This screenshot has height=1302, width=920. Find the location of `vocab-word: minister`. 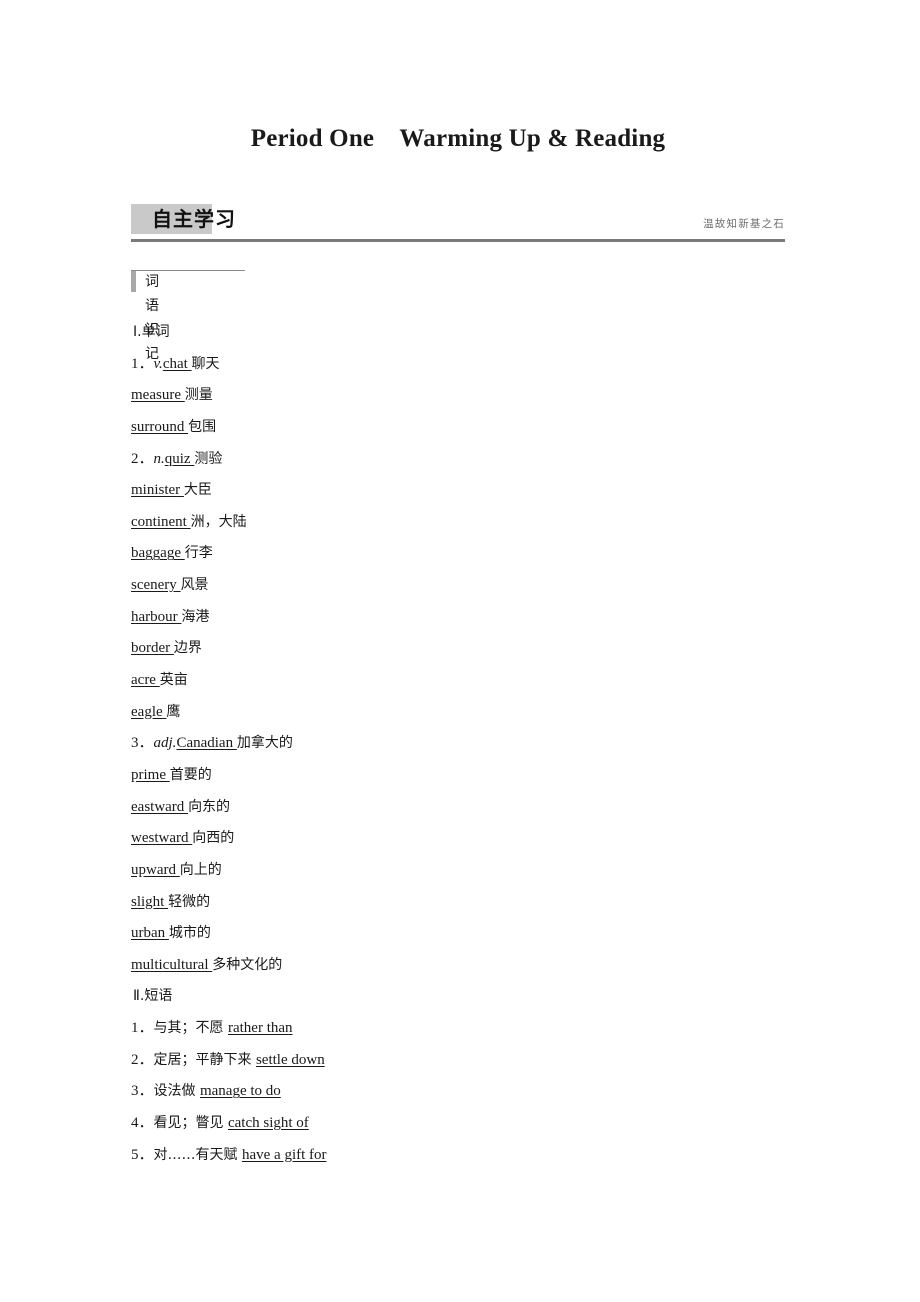

vocab-word: minister is located at coordinates (157, 490).